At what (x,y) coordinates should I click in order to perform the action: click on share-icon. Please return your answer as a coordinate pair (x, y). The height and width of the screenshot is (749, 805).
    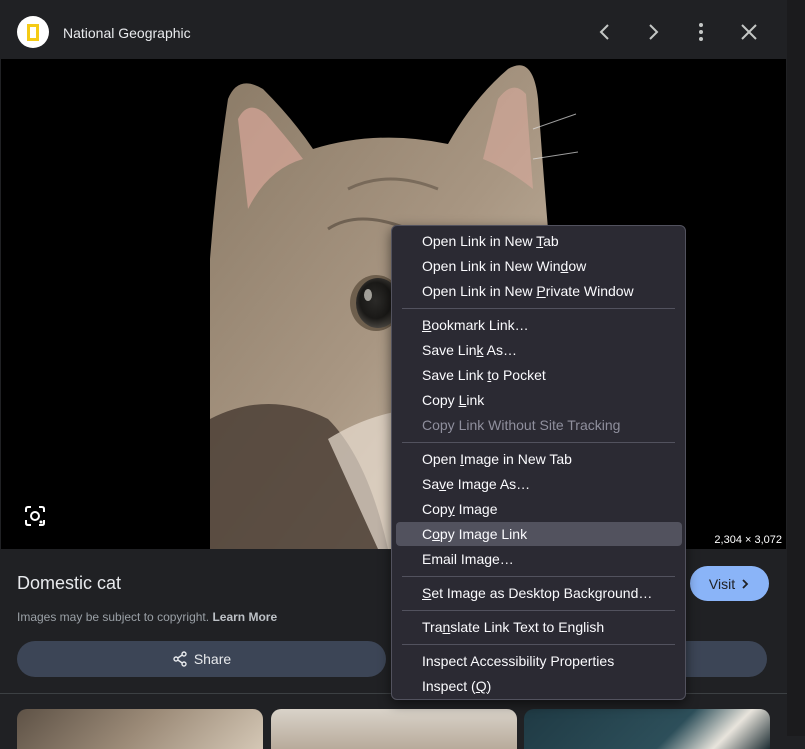
    Looking at the image, I should click on (180, 659).